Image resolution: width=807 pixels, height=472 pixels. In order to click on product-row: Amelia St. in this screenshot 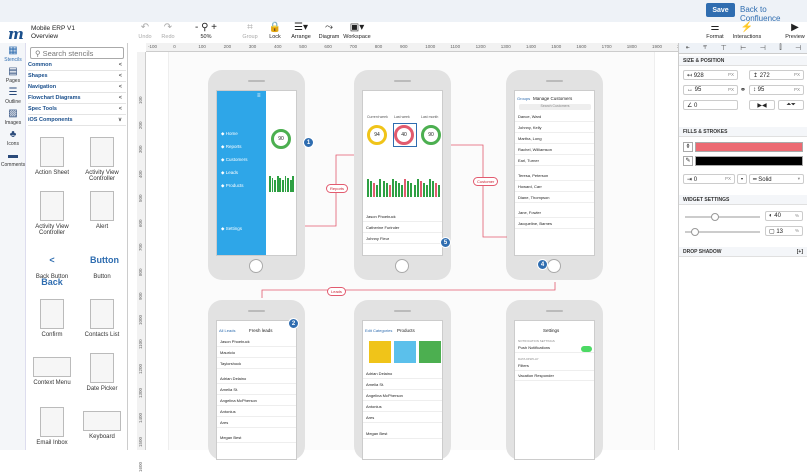, I will do `click(402, 386)`.